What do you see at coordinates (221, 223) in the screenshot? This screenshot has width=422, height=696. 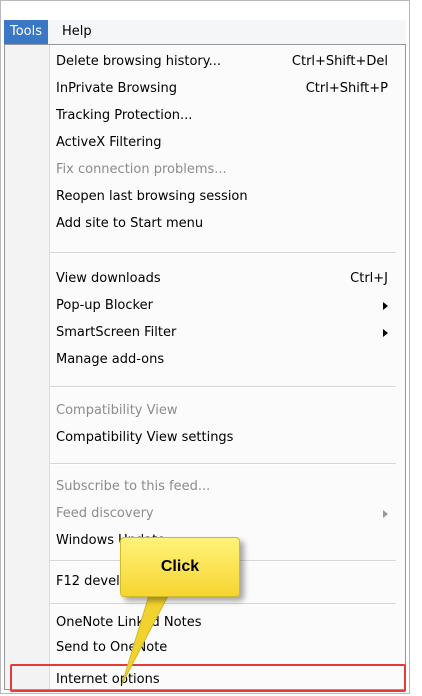 I see `menu-item-add-site-to-start-menu: Add site to Start menu` at bounding box center [221, 223].